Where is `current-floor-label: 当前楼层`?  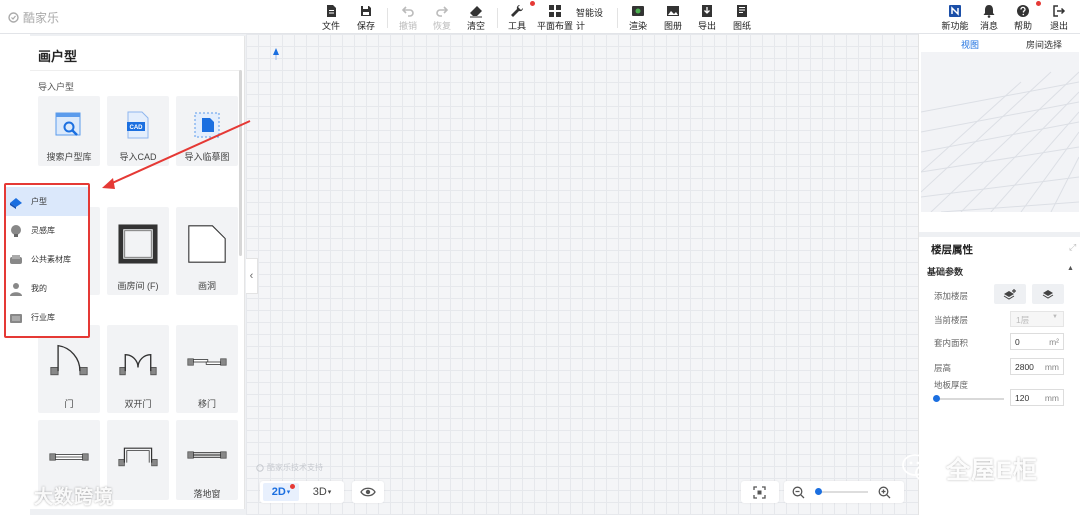 current-floor-label: 当前楼层 is located at coordinates (951, 320).